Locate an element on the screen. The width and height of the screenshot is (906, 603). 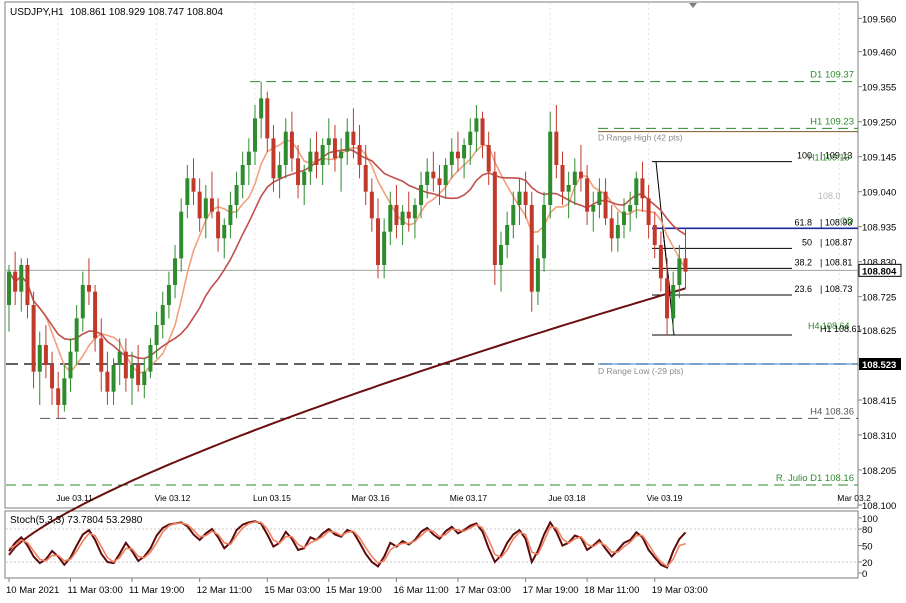
osc-tick-label: 50 is located at coordinates (867, 547).